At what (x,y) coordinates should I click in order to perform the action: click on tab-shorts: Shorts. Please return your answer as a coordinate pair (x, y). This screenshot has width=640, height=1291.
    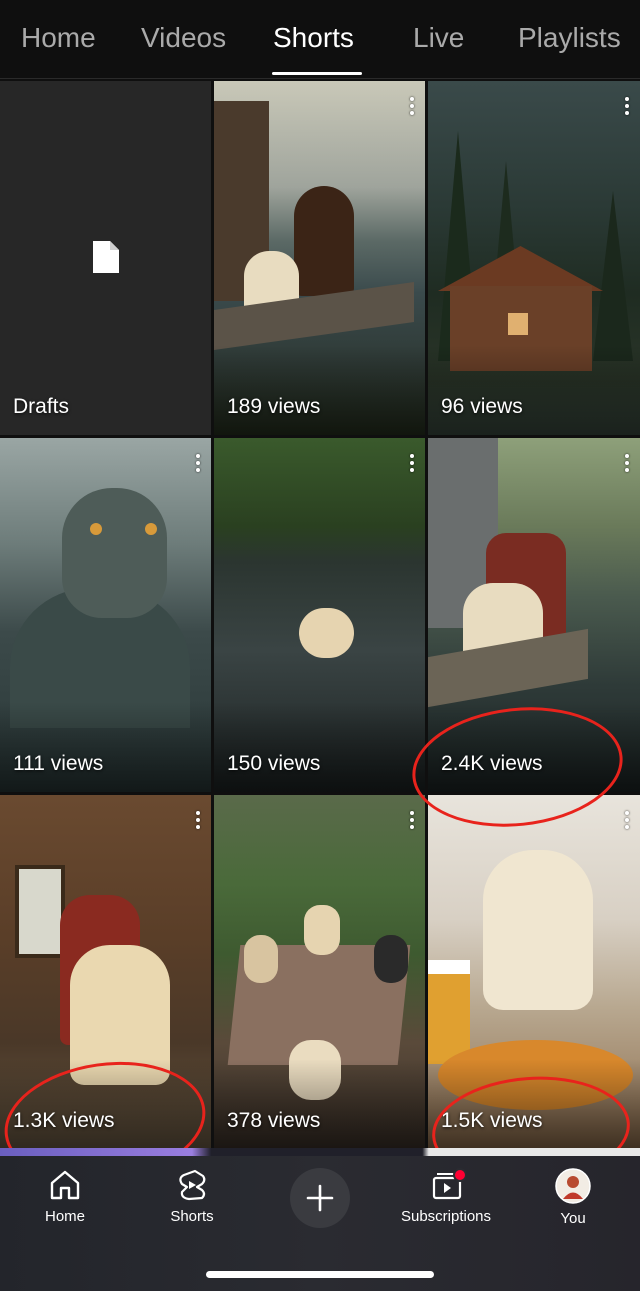
    Looking at the image, I should click on (313, 38).